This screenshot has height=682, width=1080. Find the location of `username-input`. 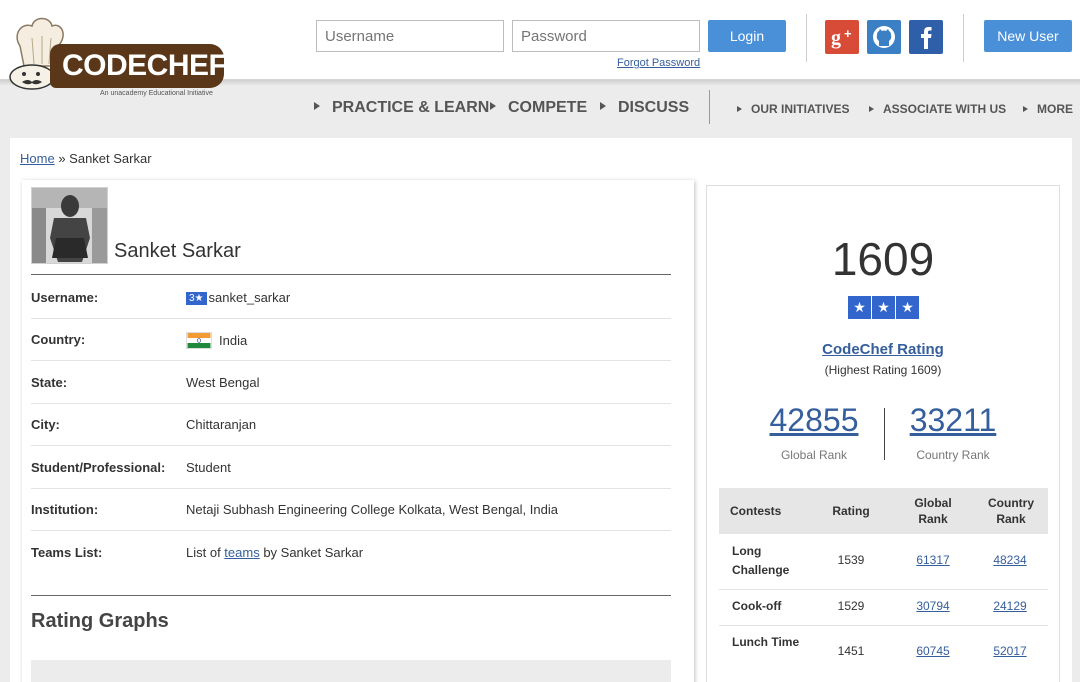

username-input is located at coordinates (410, 36).